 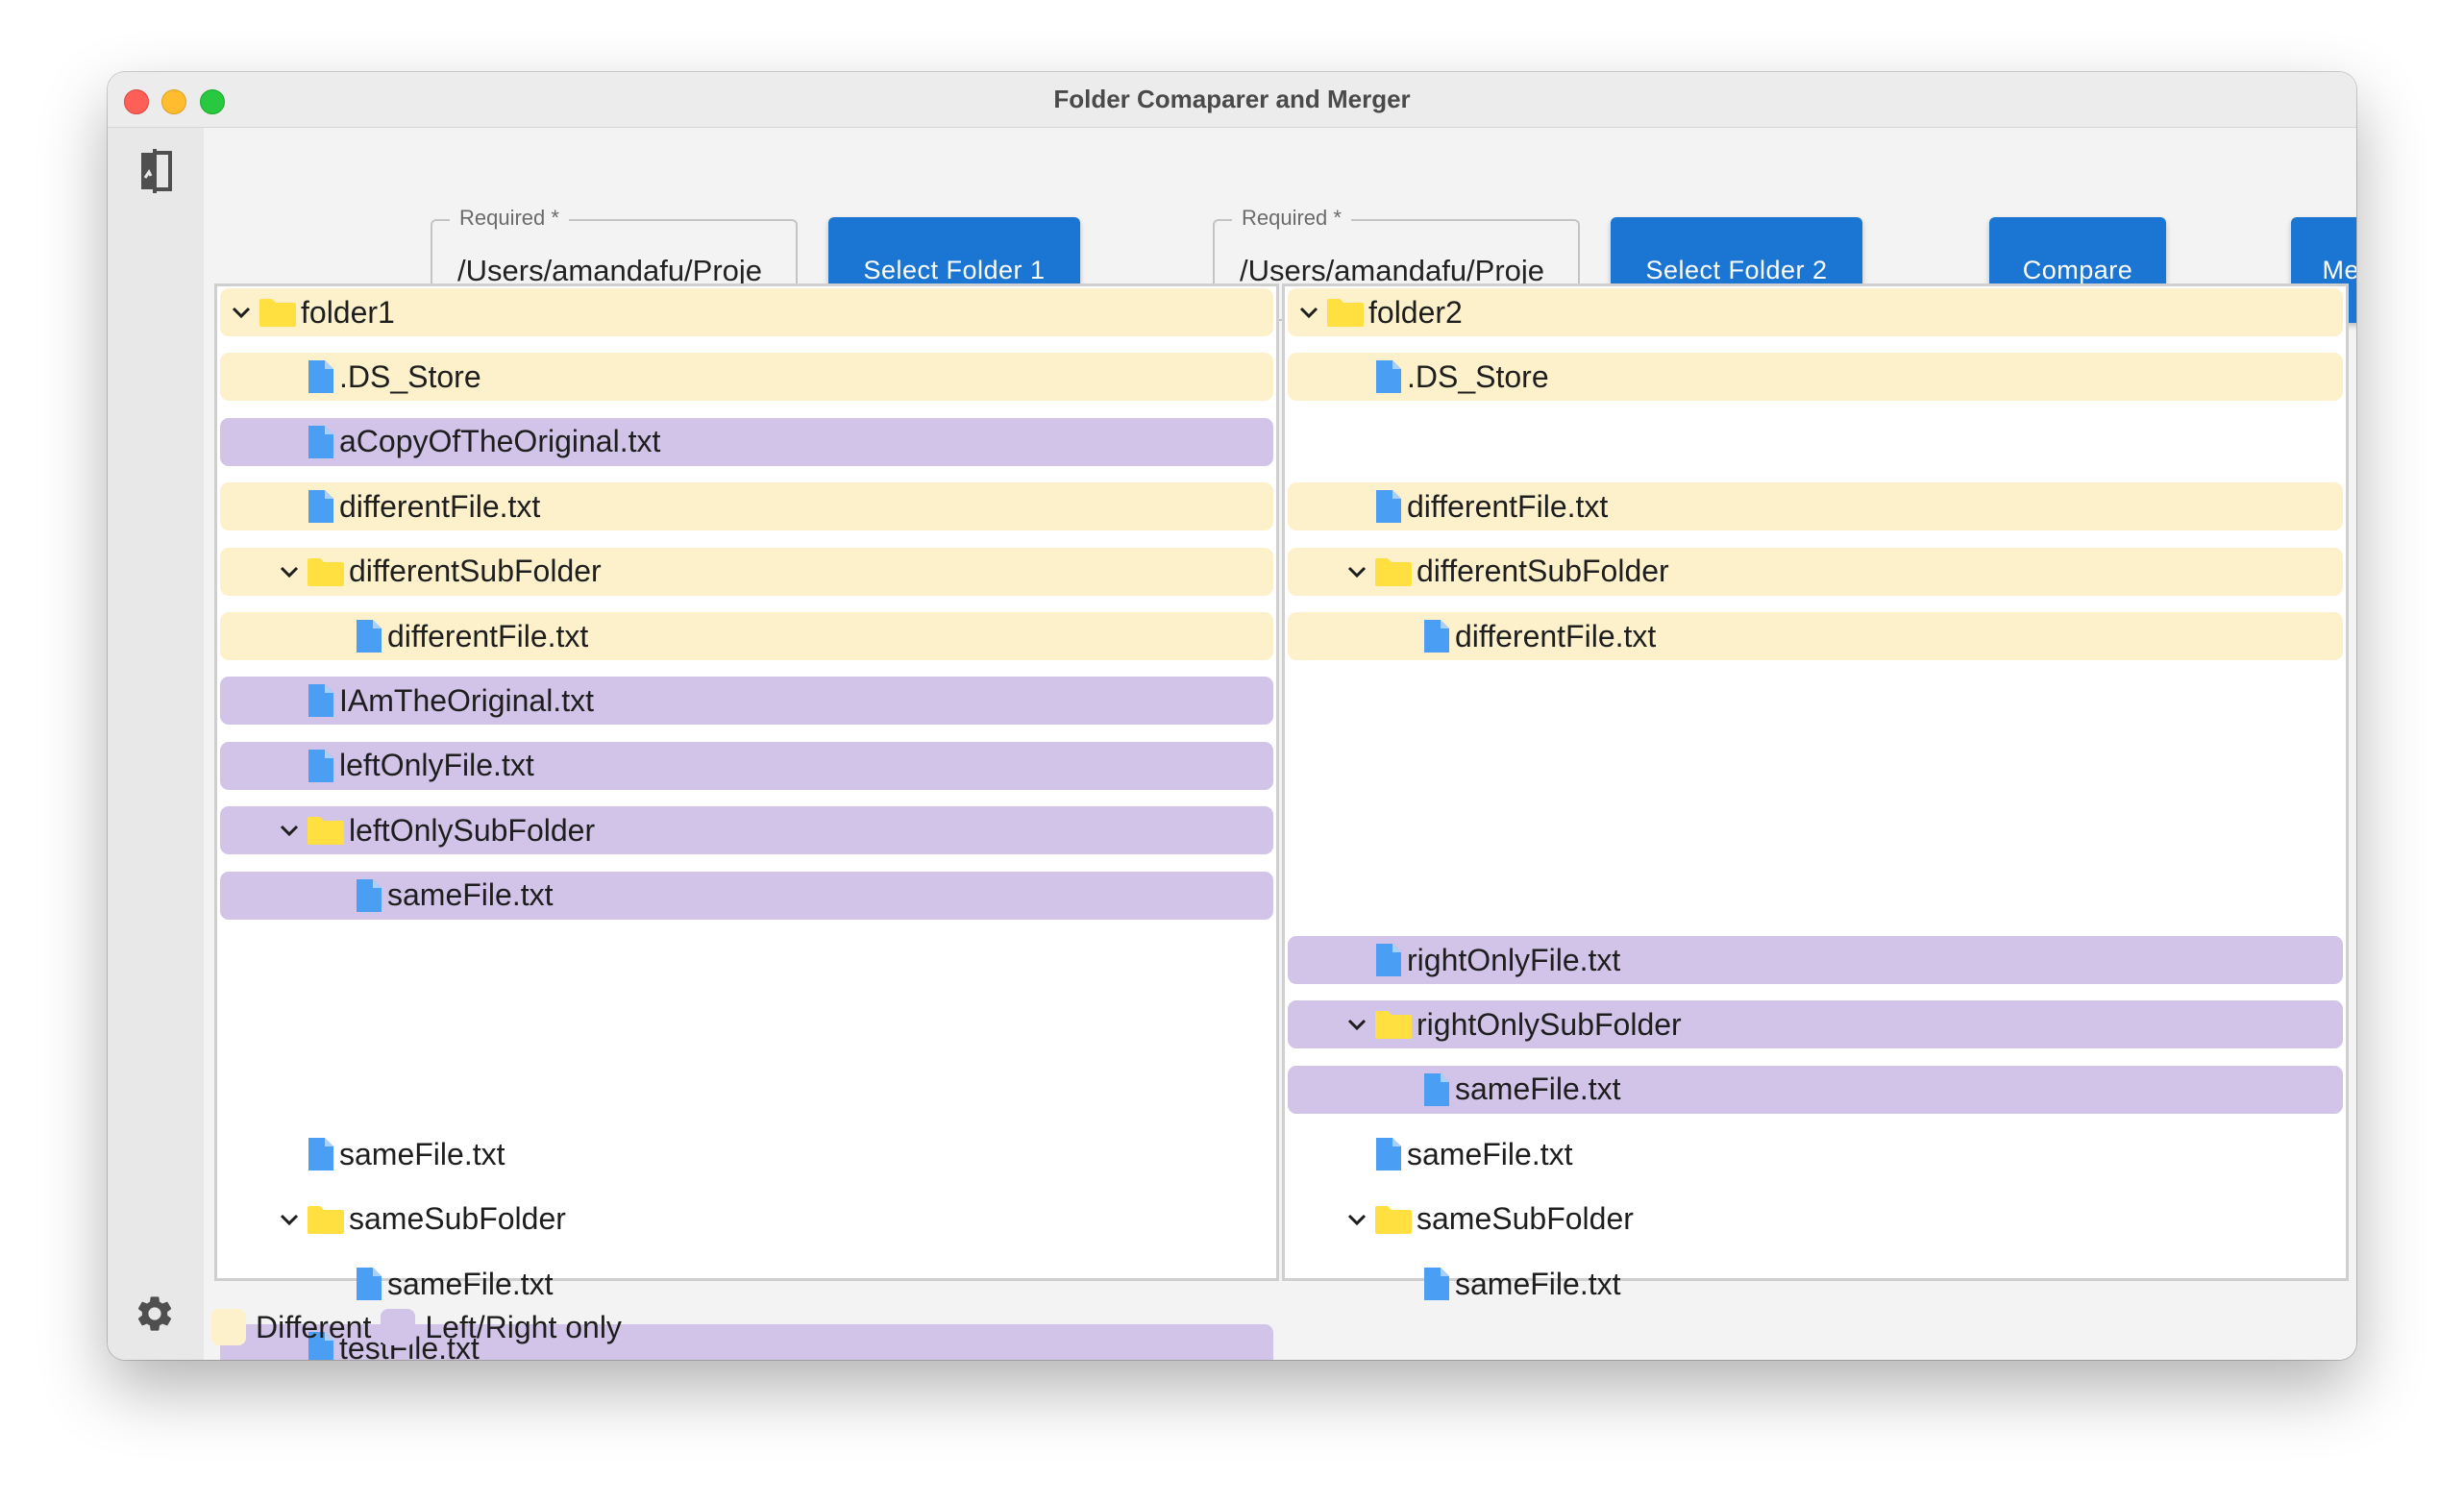 What do you see at coordinates (509, 218) in the screenshot?
I see `folder1-required-label: Required *` at bounding box center [509, 218].